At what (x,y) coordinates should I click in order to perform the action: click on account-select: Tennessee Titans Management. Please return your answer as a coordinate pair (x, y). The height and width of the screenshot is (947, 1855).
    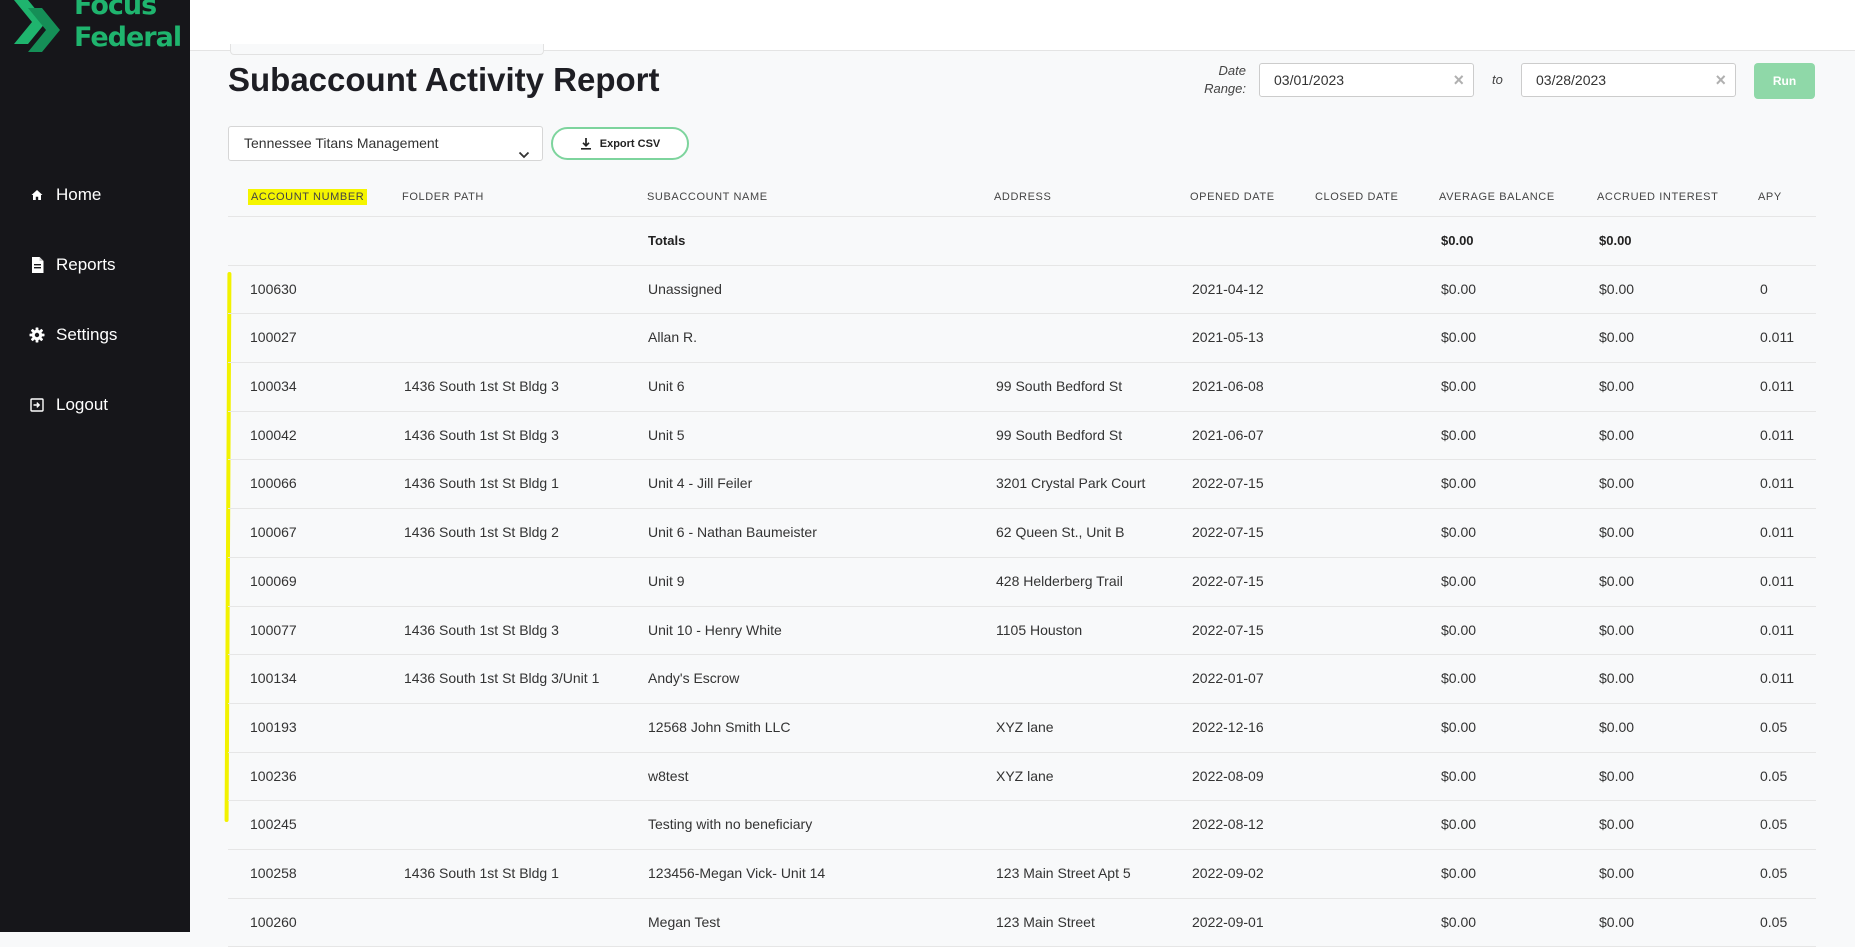
    Looking at the image, I should click on (385, 143).